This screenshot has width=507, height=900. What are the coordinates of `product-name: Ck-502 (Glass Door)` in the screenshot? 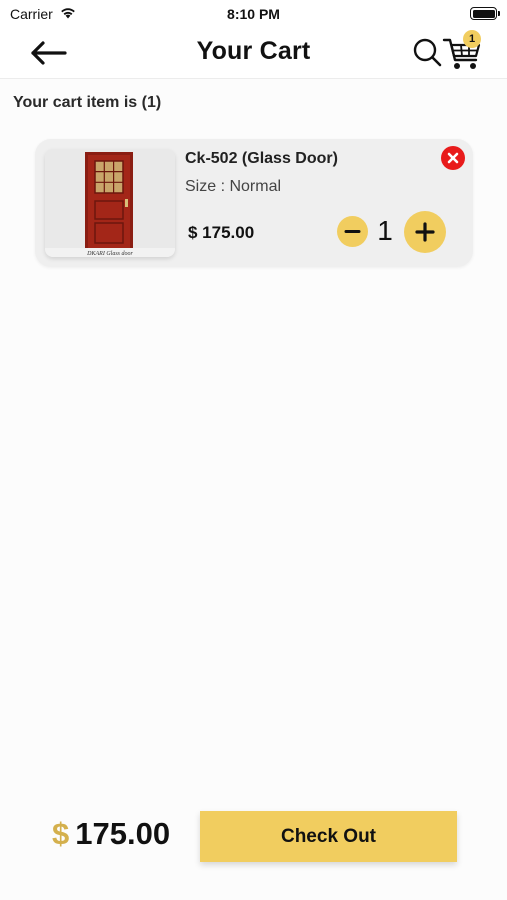 It's located at (261, 158).